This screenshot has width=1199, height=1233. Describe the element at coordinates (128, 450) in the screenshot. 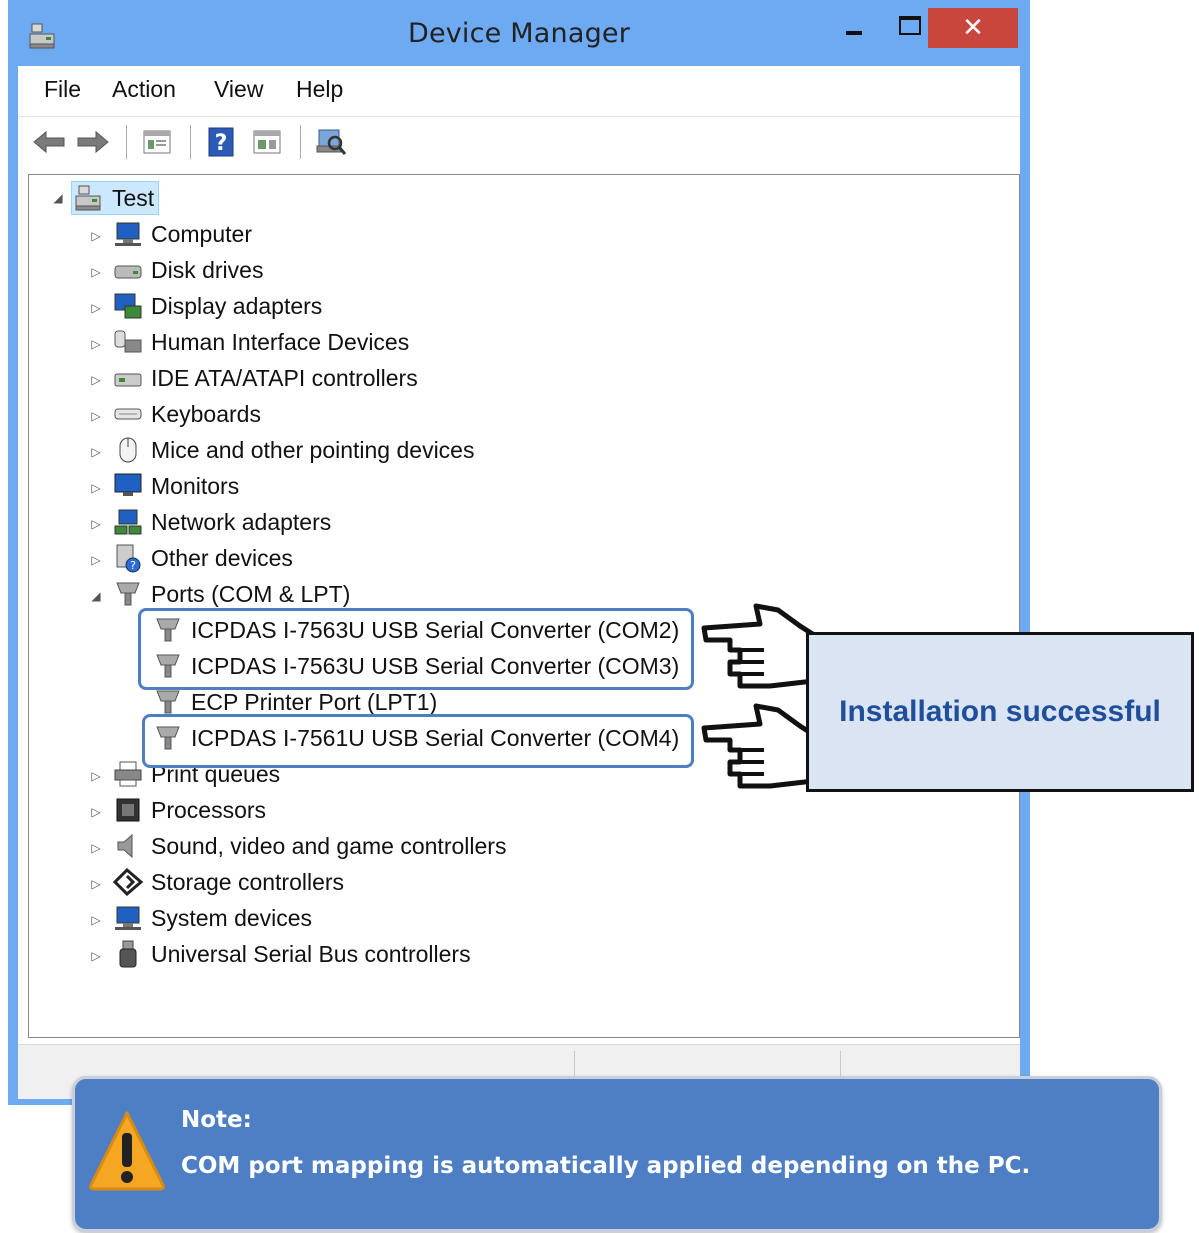

I see `mouse-icon` at that location.